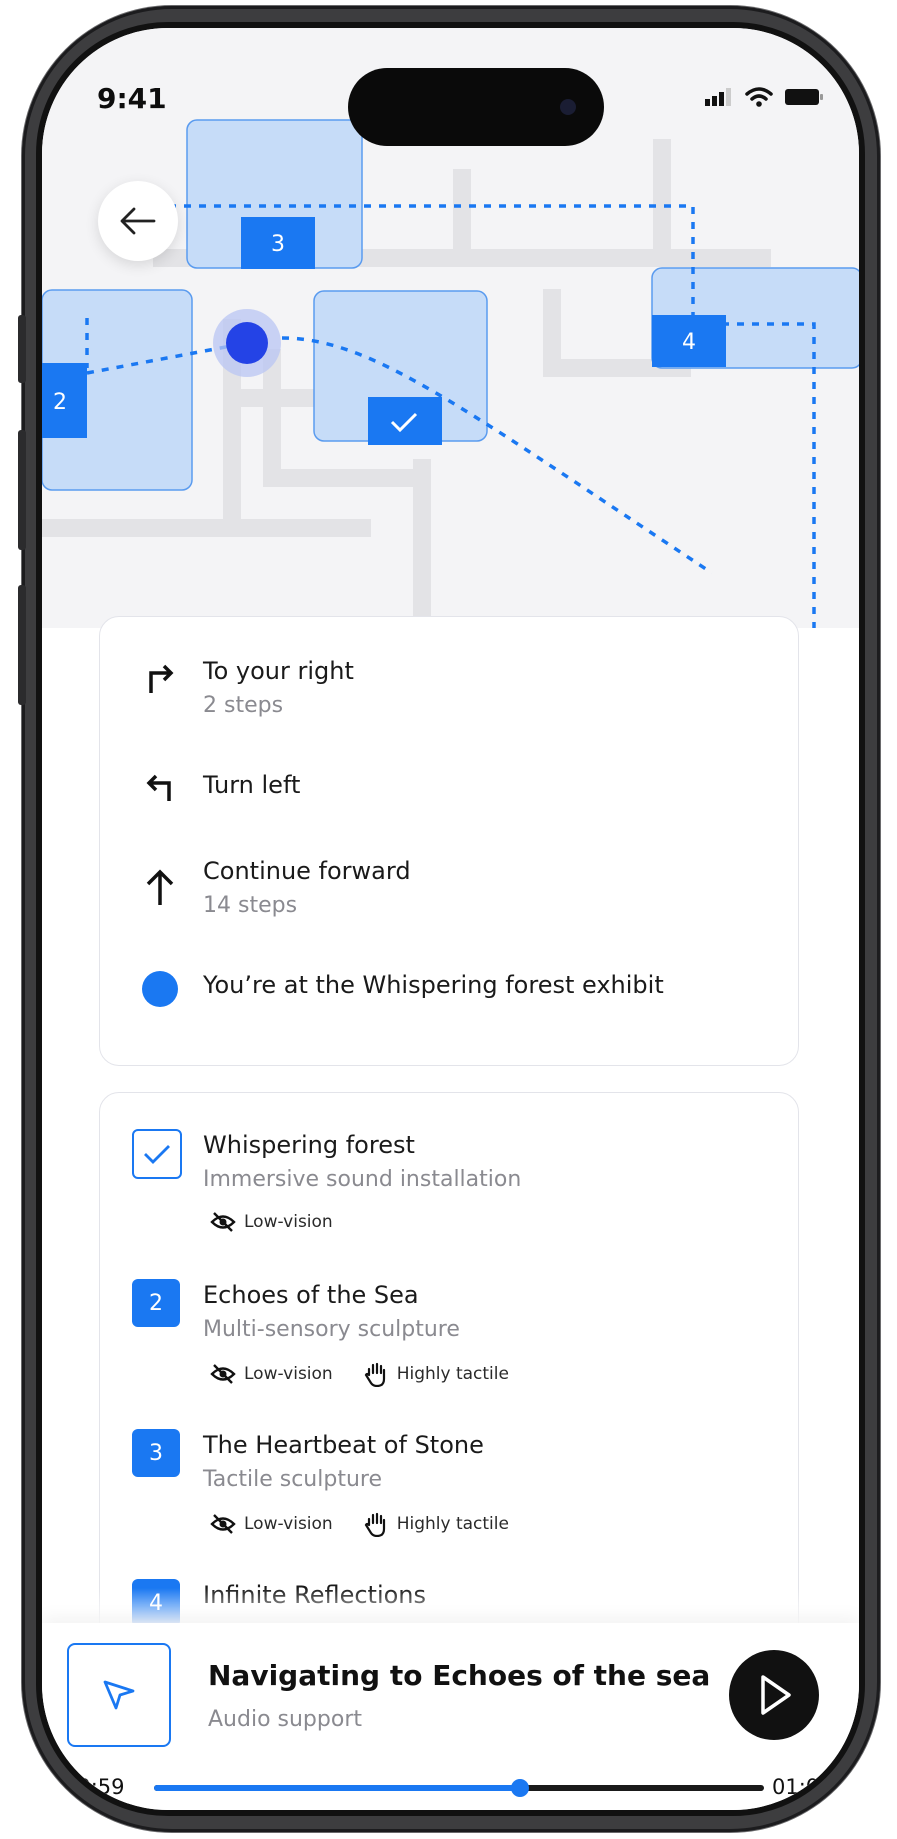  I want to click on silent-switch, so click(22, 349).